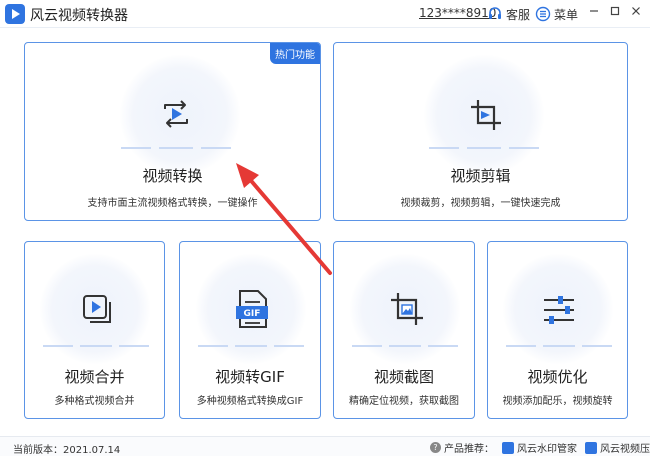 The height and width of the screenshot is (456, 650). What do you see at coordinates (67, 450) in the screenshot?
I see `version-label: 当前版本：2021.07.14` at bounding box center [67, 450].